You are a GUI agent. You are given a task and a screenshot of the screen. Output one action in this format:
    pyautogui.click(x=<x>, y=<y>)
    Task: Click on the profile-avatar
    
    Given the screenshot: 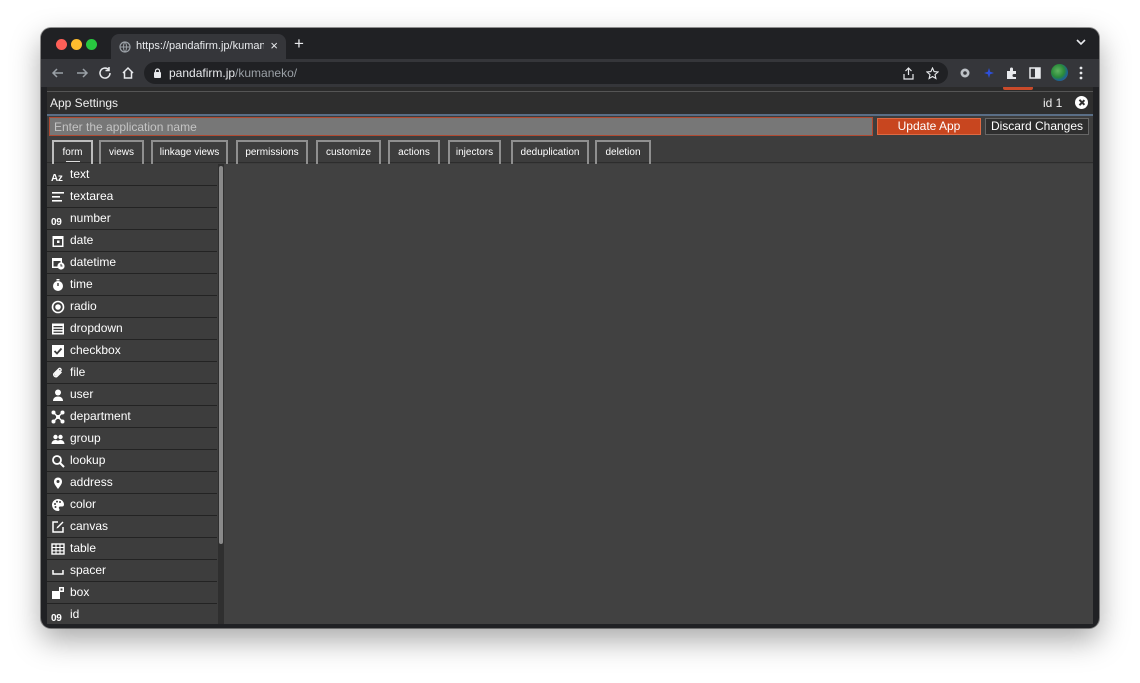 What is the action you would take?
    pyautogui.click(x=1059, y=72)
    